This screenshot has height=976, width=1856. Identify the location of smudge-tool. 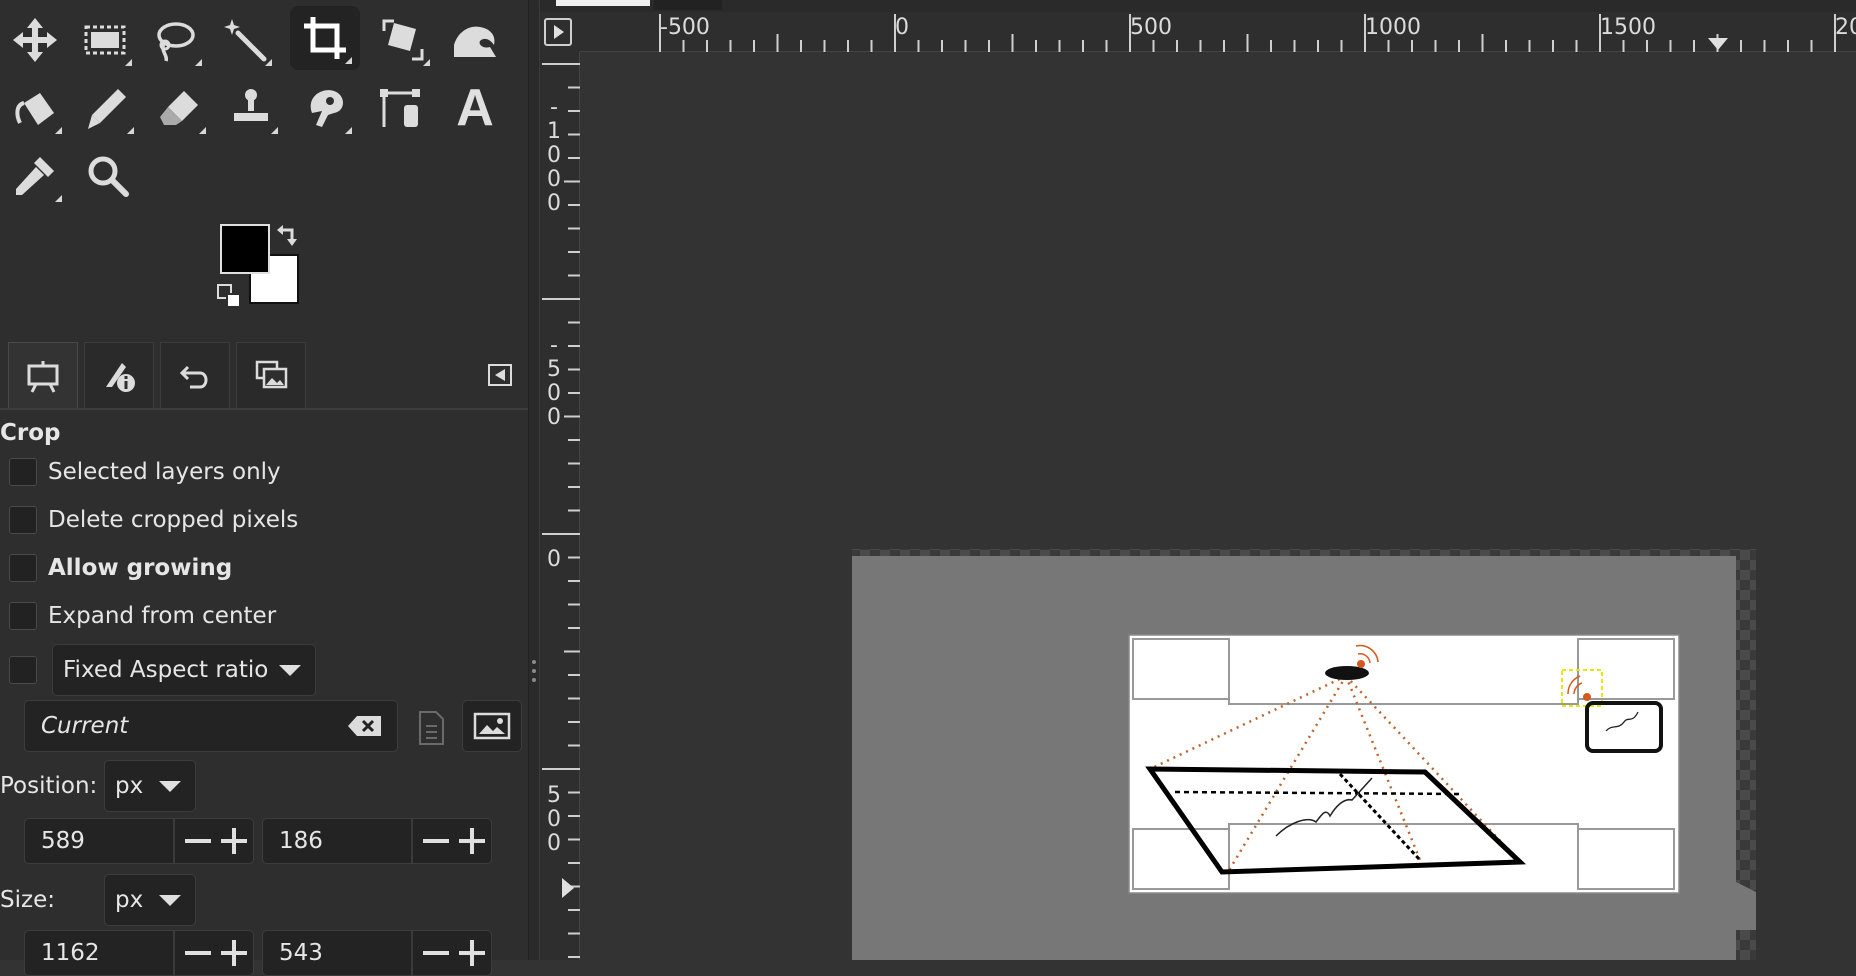
(325, 108).